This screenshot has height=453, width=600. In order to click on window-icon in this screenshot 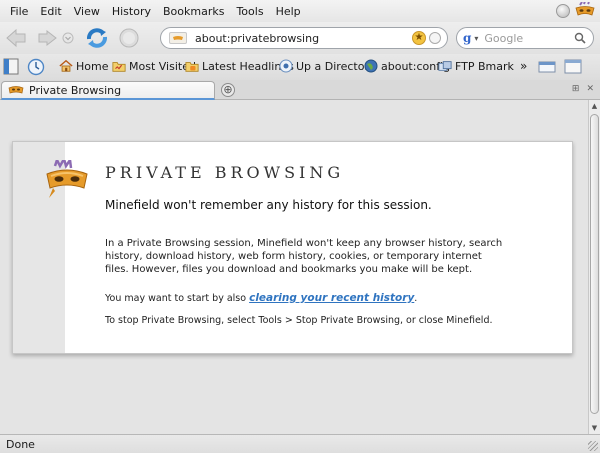, I will do `click(573, 66)`.